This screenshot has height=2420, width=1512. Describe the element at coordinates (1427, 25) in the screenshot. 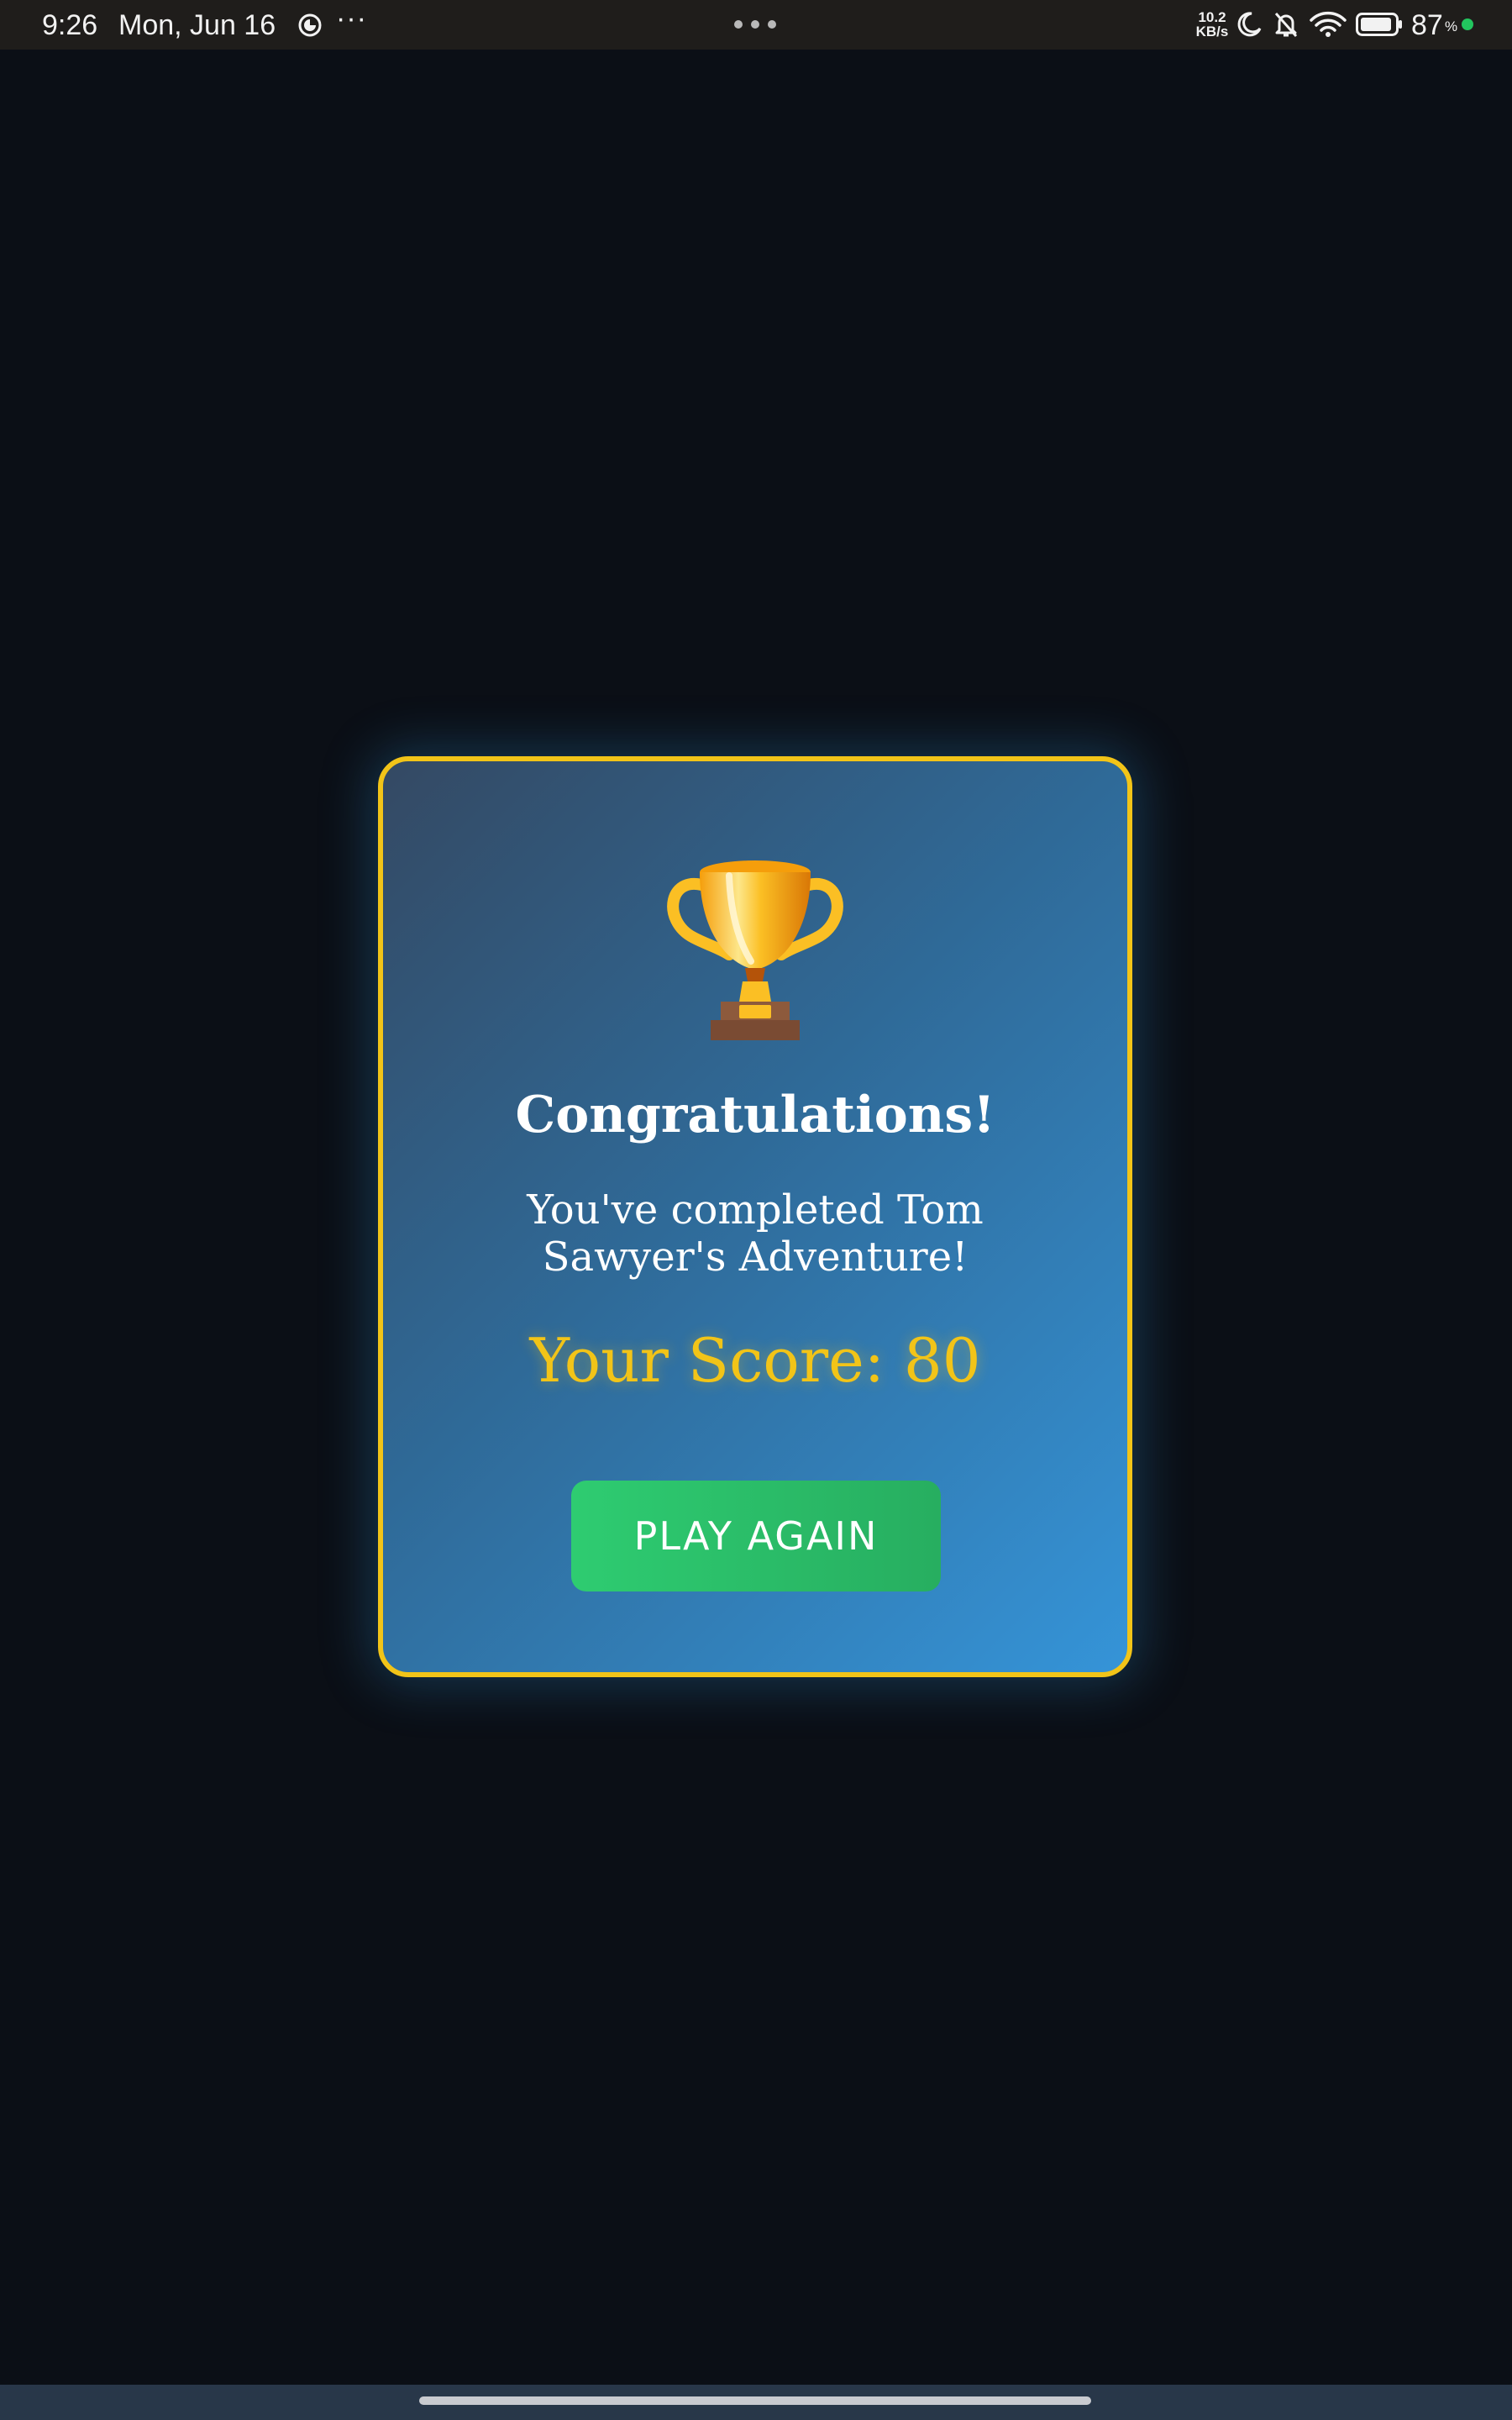

I see `battery-percent: 87` at that location.